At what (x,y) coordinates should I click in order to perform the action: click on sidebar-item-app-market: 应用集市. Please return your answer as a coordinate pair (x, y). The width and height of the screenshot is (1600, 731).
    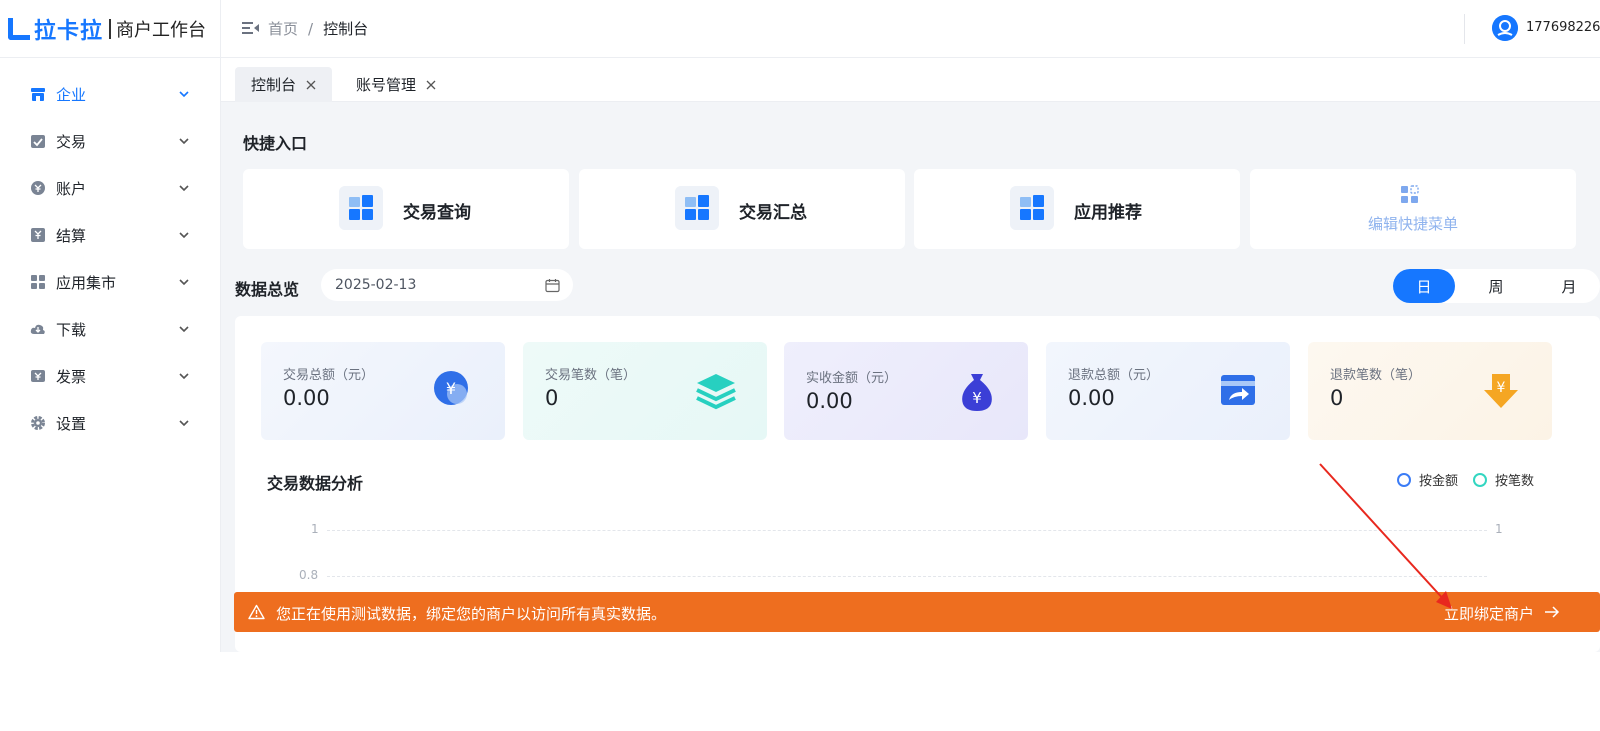
    Looking at the image, I should click on (110, 282).